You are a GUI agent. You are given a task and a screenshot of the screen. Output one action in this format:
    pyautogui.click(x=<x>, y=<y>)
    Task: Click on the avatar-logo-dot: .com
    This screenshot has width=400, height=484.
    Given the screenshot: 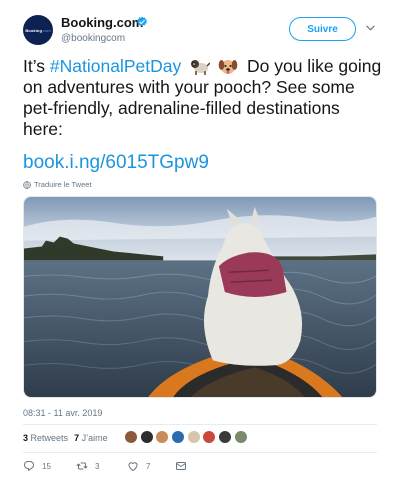 What is the action you would take?
    pyautogui.click(x=46, y=30)
    